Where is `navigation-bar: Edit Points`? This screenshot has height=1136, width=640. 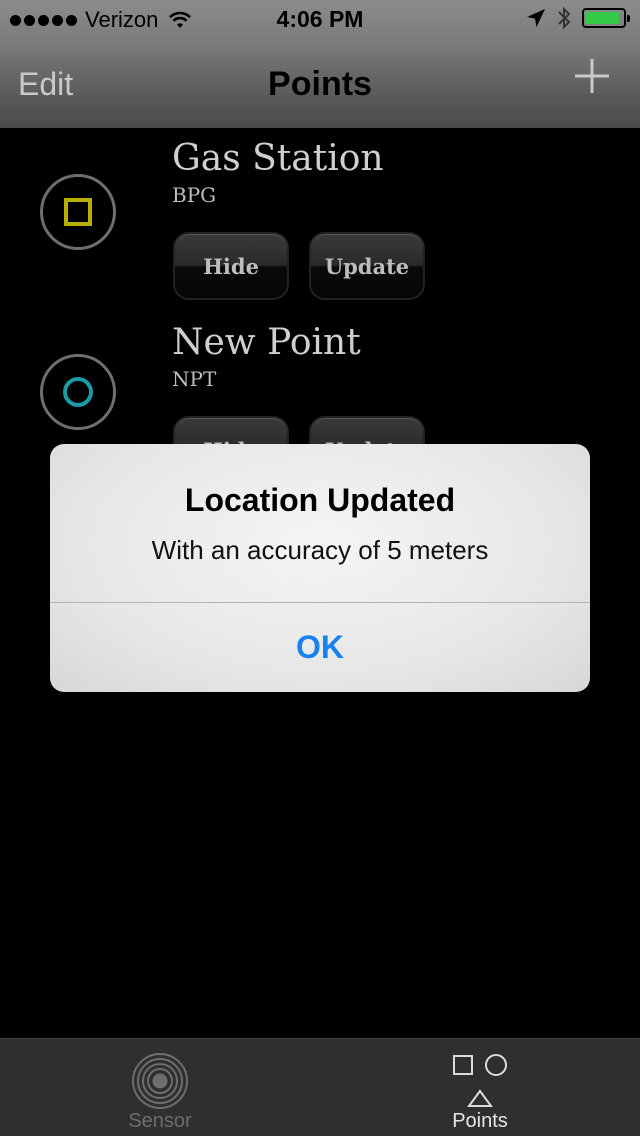
navigation-bar: Edit Points is located at coordinates (320, 84).